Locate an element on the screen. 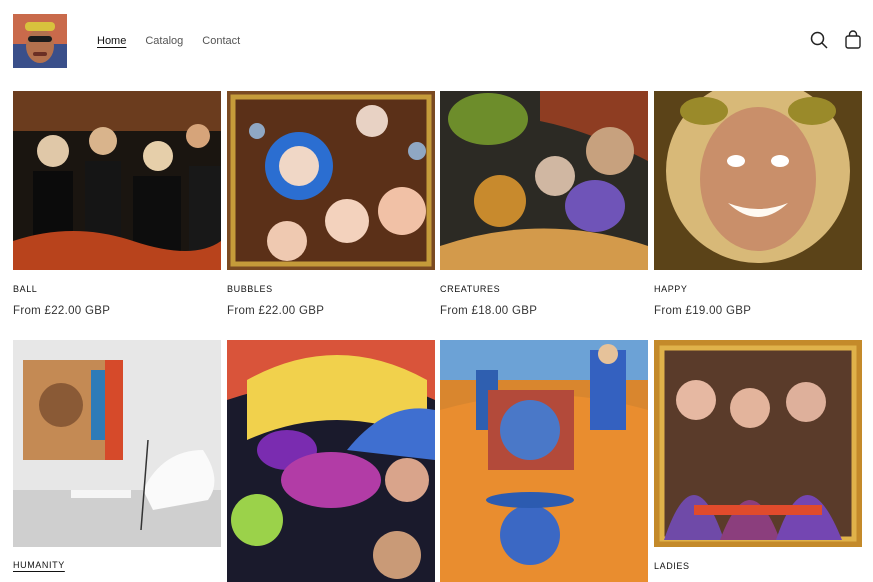 The width and height of the screenshot is (873, 582). product-price: From £18.00 GBP is located at coordinates (489, 311).